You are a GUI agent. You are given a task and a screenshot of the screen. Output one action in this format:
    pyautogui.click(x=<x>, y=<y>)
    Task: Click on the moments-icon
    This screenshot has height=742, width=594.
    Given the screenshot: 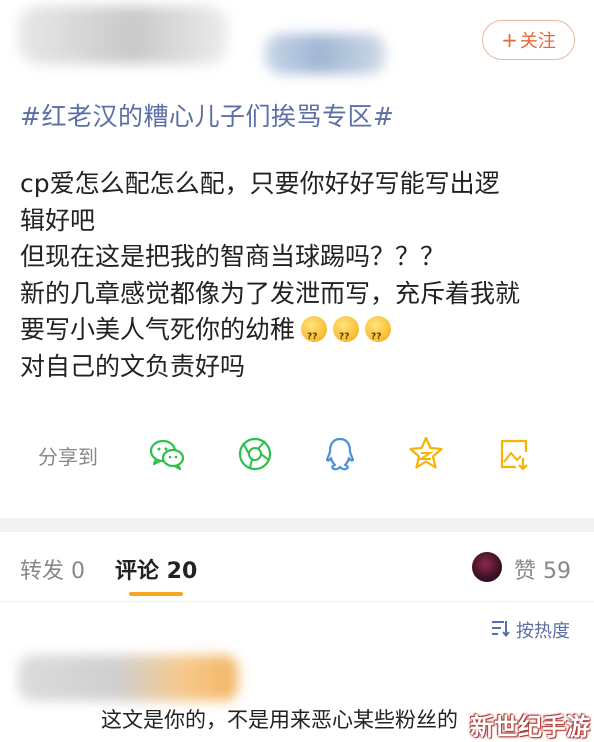 What is the action you would take?
    pyautogui.click(x=255, y=454)
    